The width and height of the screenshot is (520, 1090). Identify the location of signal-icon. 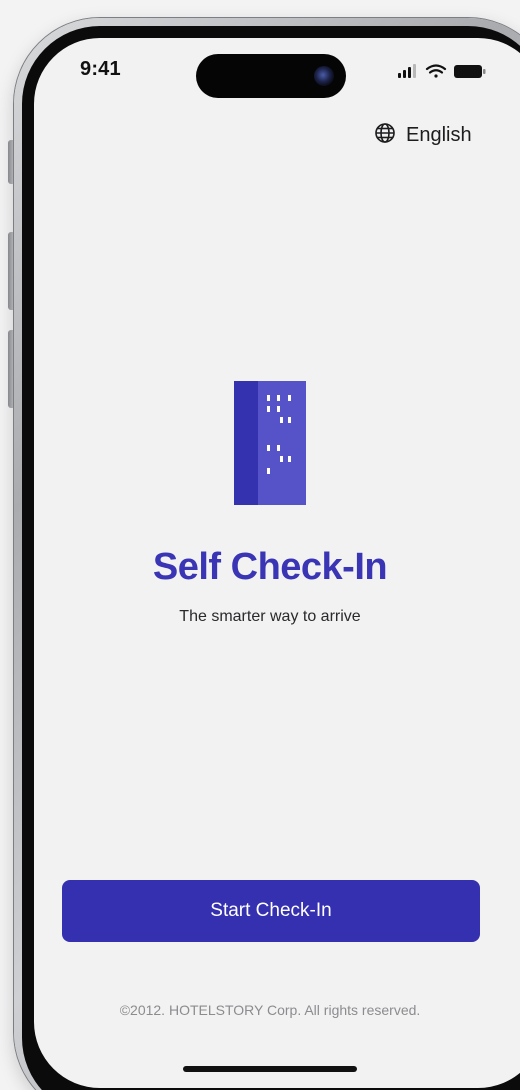
(407, 71).